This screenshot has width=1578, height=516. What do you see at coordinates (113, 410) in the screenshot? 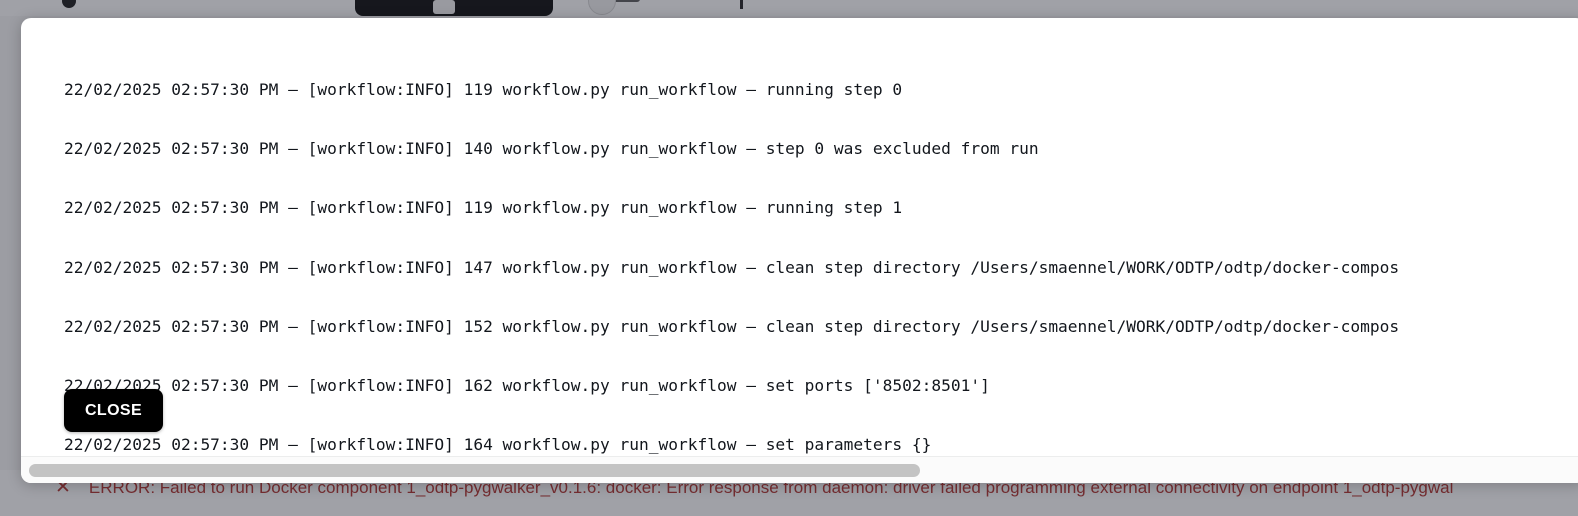
I see `close-button: CLOSE` at bounding box center [113, 410].